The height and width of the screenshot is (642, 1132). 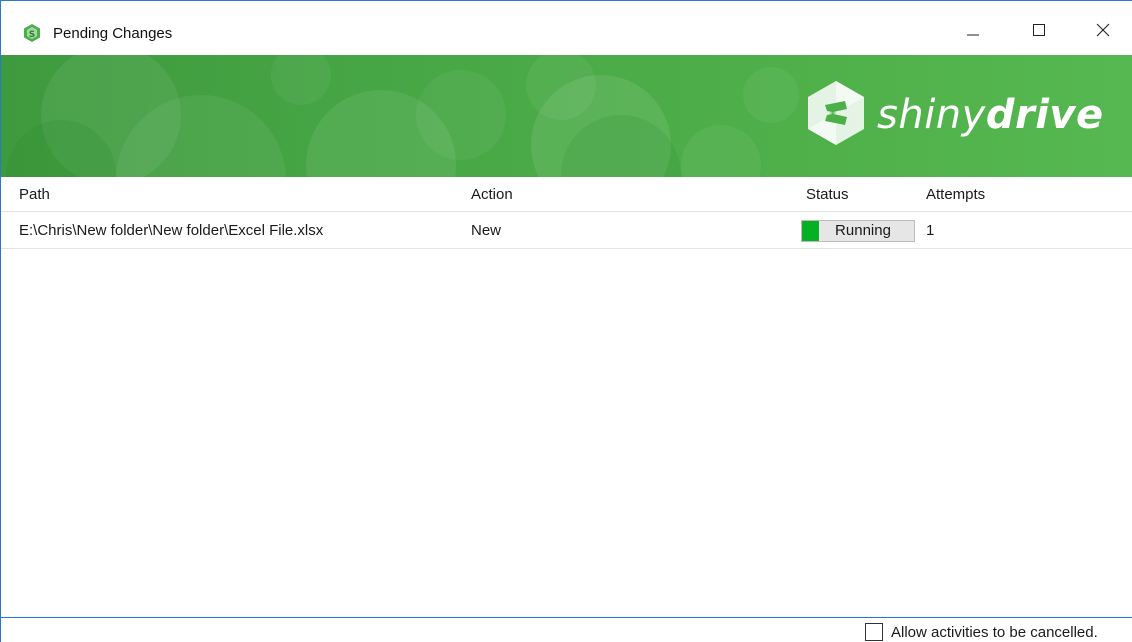 I want to click on maximize-icon, so click(x=1039, y=32).